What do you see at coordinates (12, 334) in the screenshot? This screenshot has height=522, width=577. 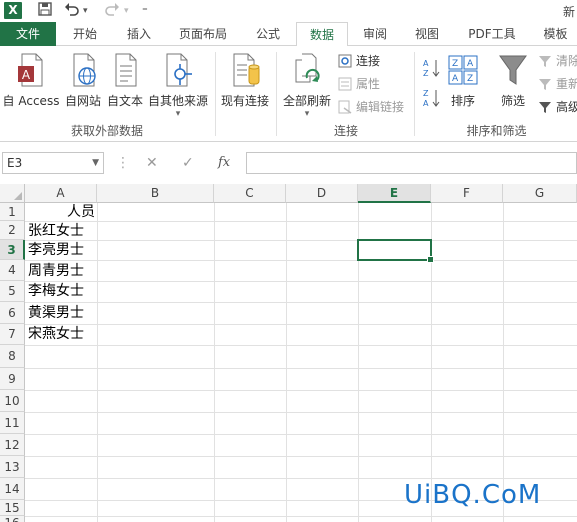 I see `row-header-7: 7` at bounding box center [12, 334].